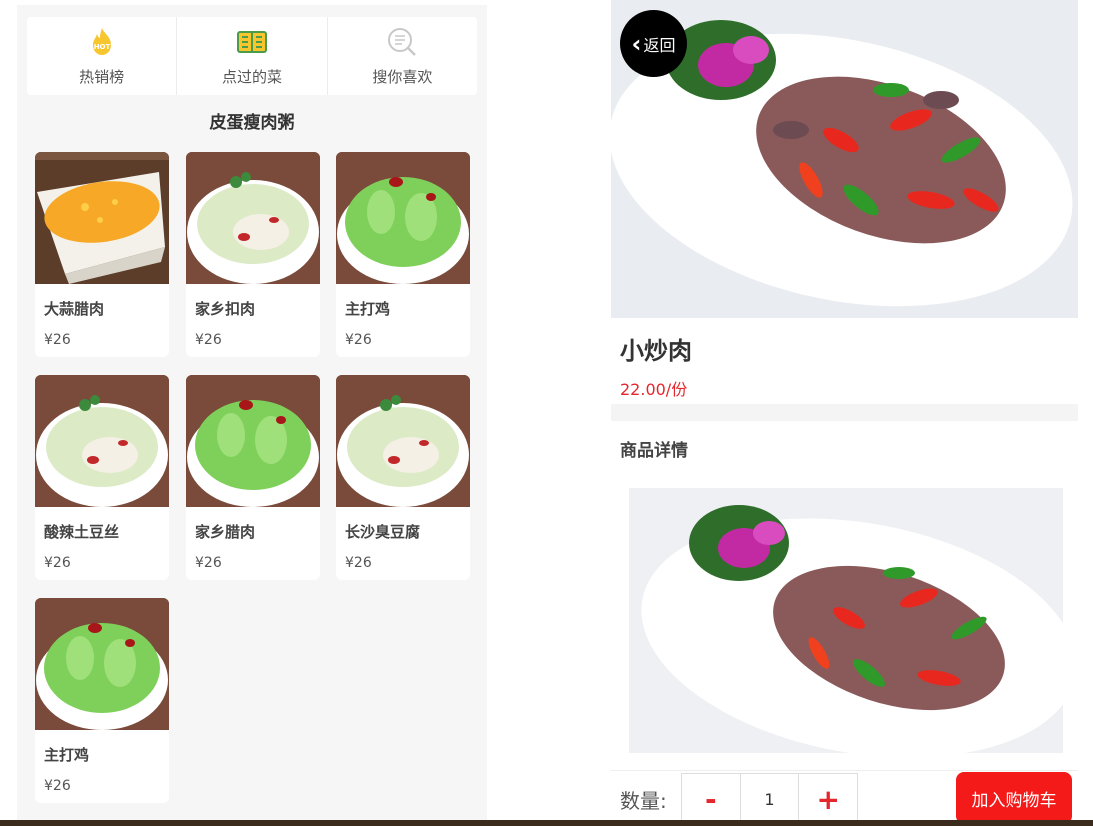  What do you see at coordinates (101, 47) in the screenshot?
I see `svg-text: HOT` at bounding box center [101, 47].